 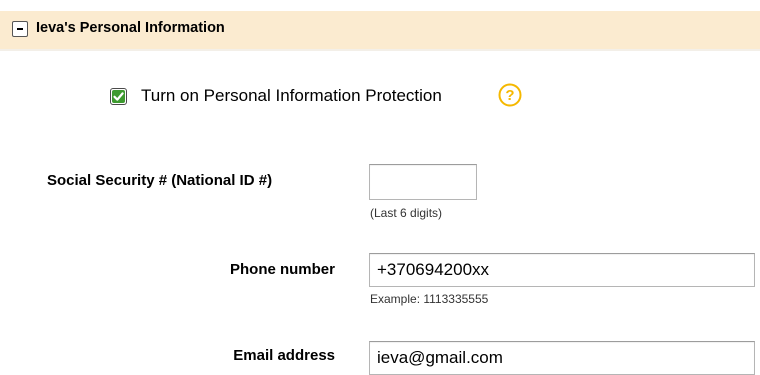 What do you see at coordinates (562, 358) in the screenshot?
I see `email-input` at bounding box center [562, 358].